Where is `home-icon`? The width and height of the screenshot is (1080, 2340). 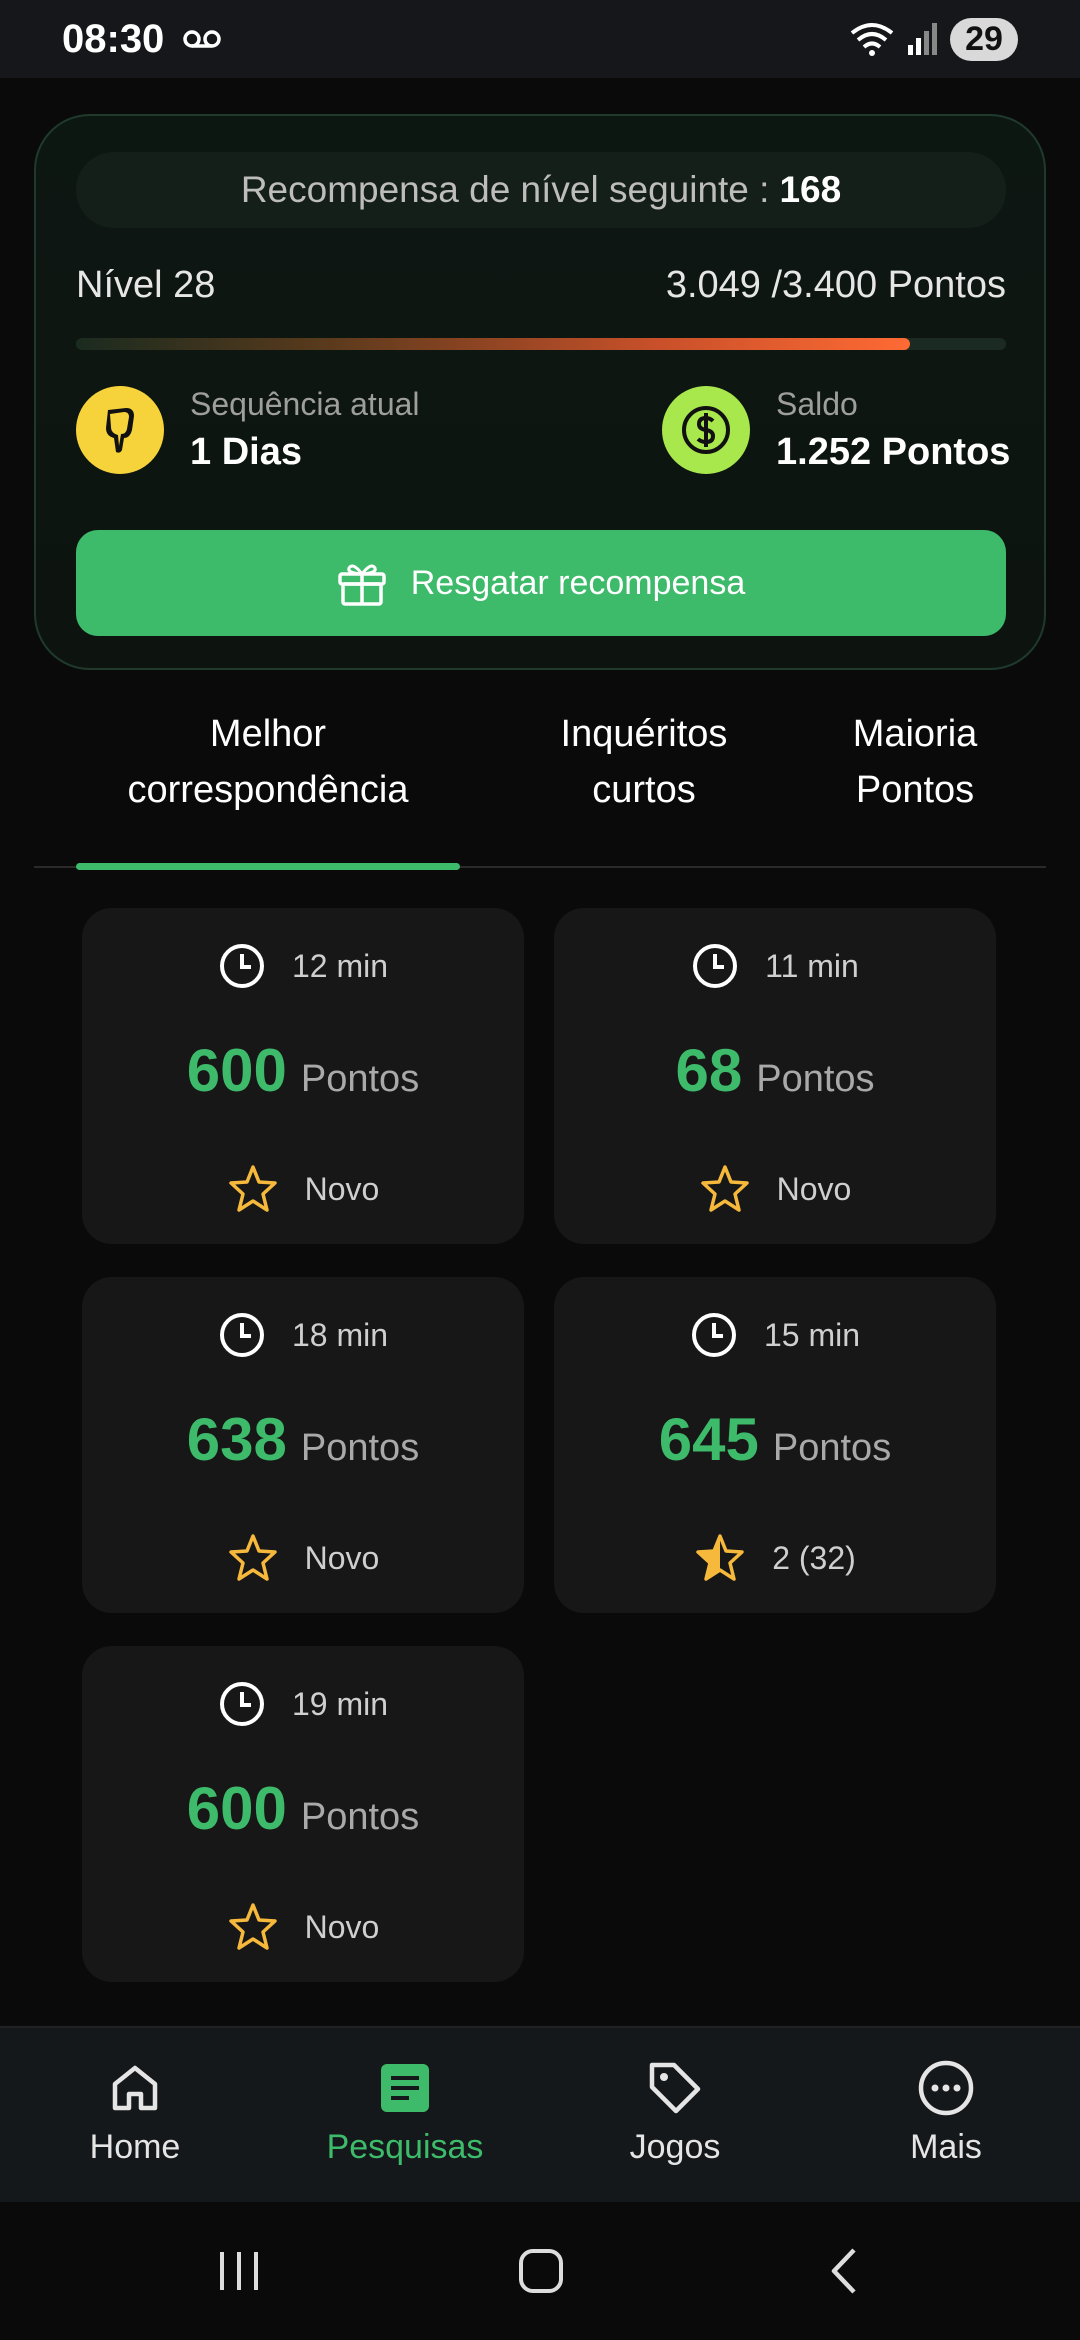
home-icon is located at coordinates (135, 2088).